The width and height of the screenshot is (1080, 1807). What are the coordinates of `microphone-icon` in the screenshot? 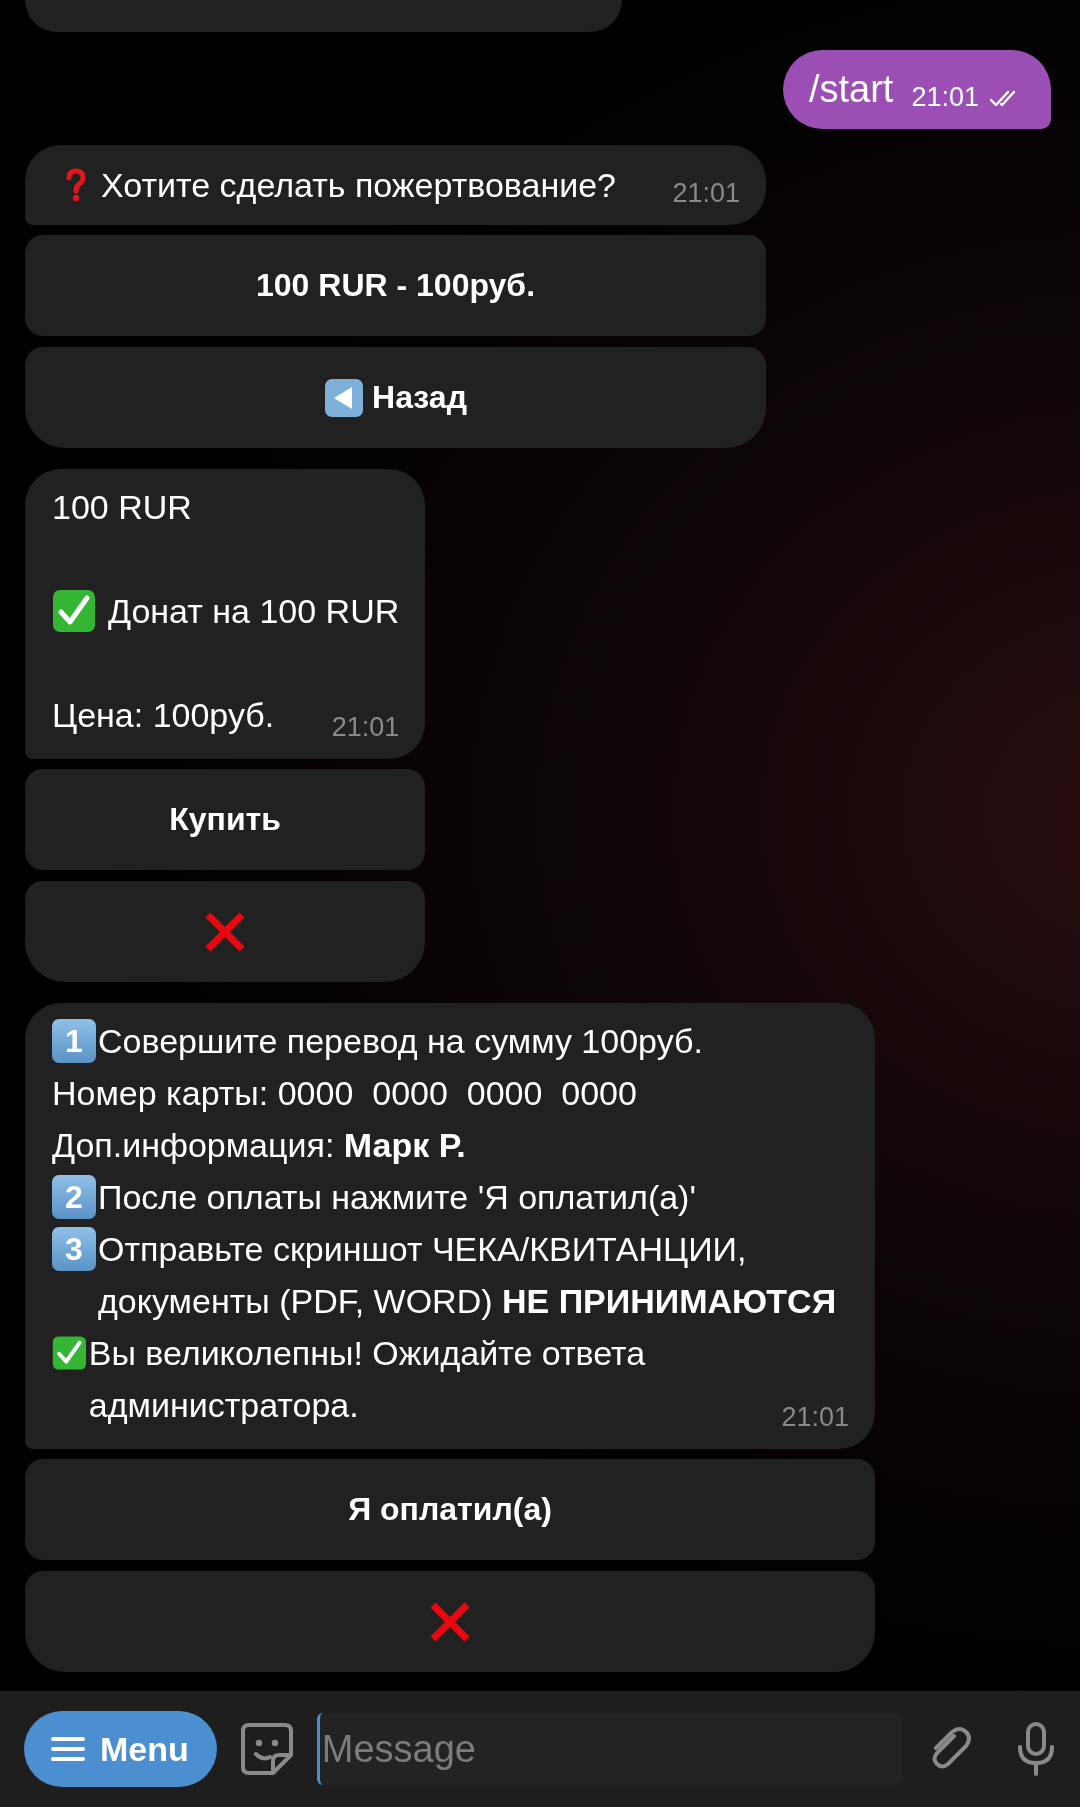 It's located at (1036, 1749).